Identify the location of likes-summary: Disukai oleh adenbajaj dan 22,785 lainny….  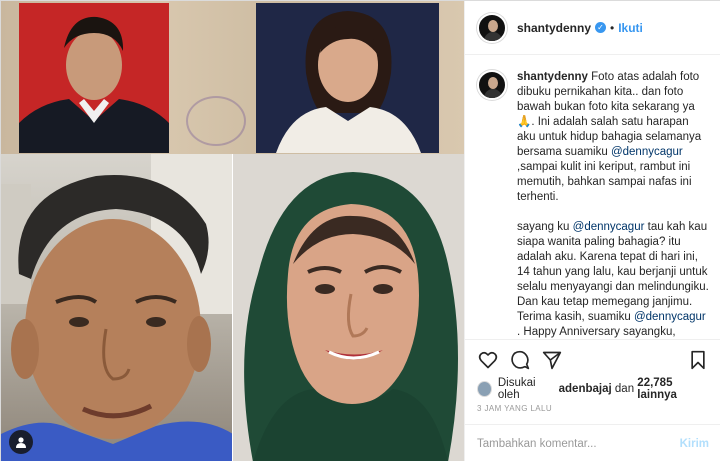
(593, 389).